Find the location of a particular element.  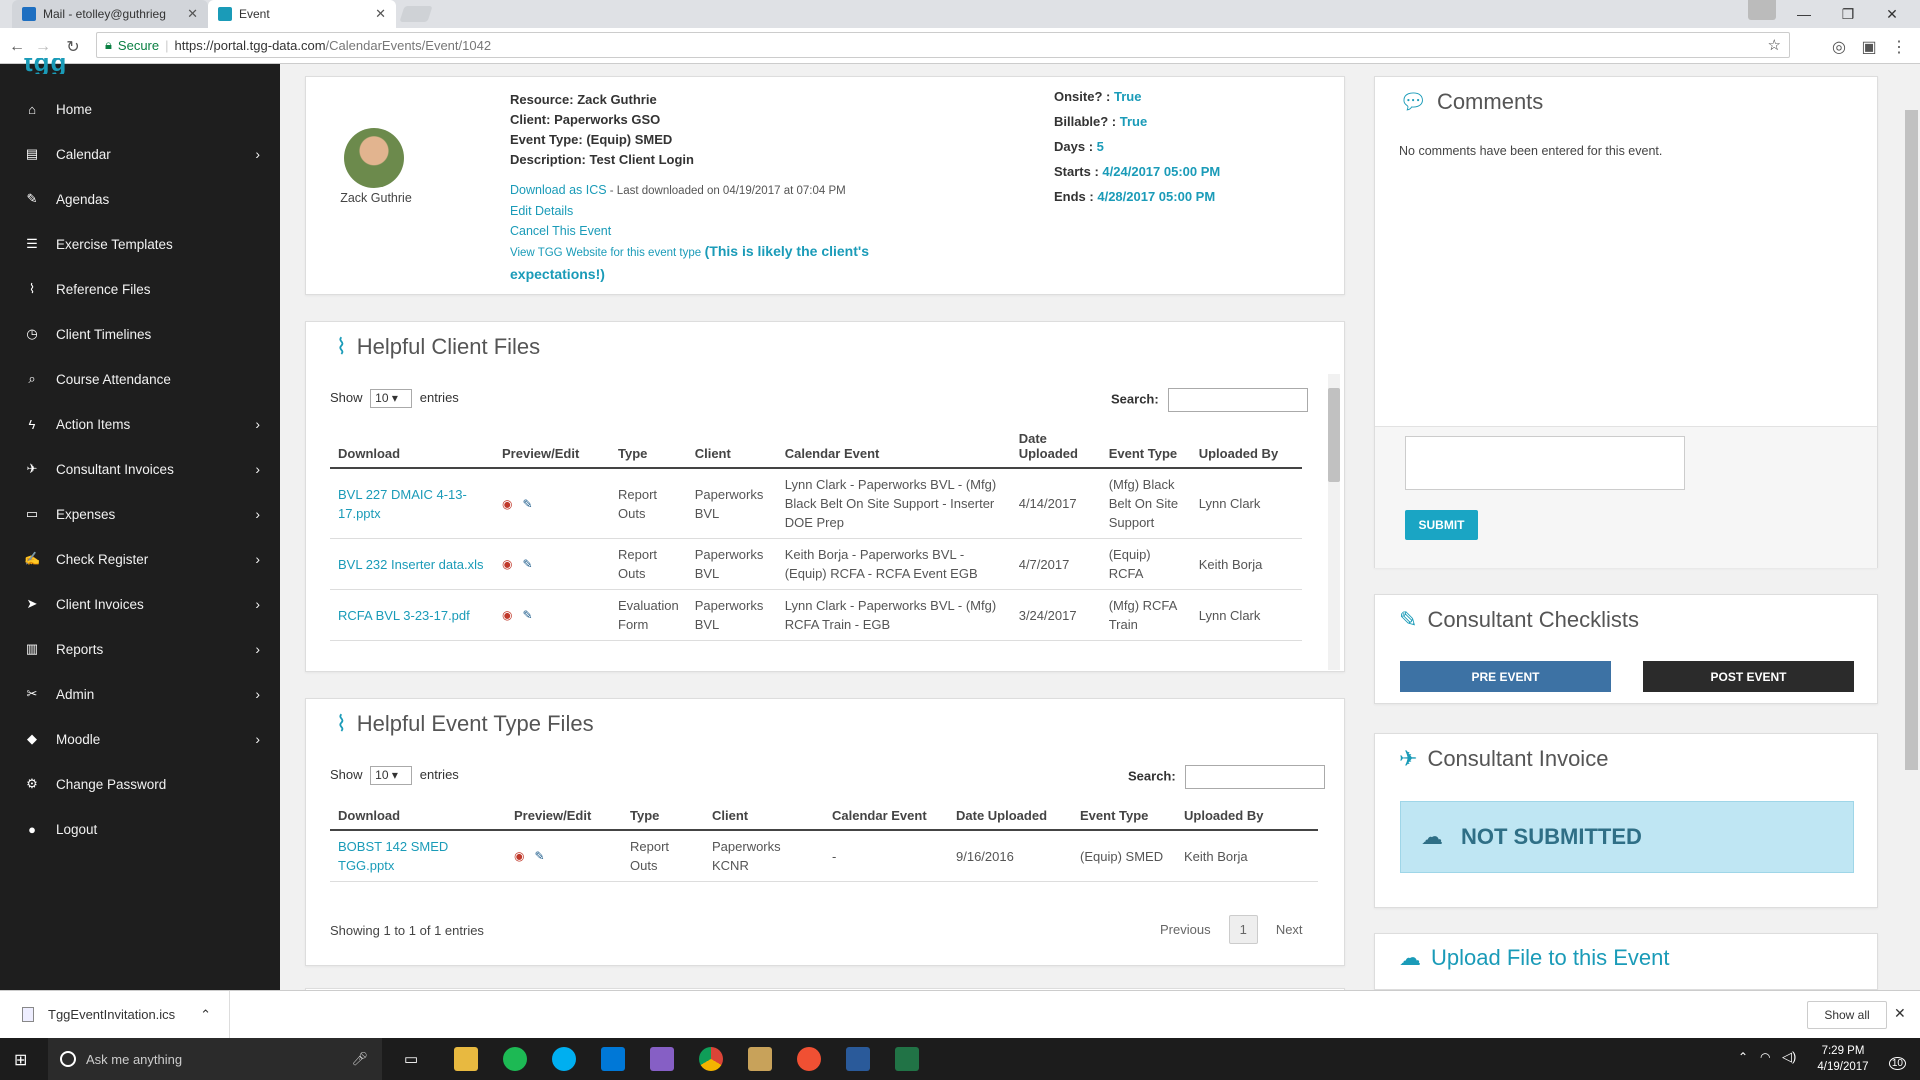

scrollbar-thumb is located at coordinates (1334, 435).